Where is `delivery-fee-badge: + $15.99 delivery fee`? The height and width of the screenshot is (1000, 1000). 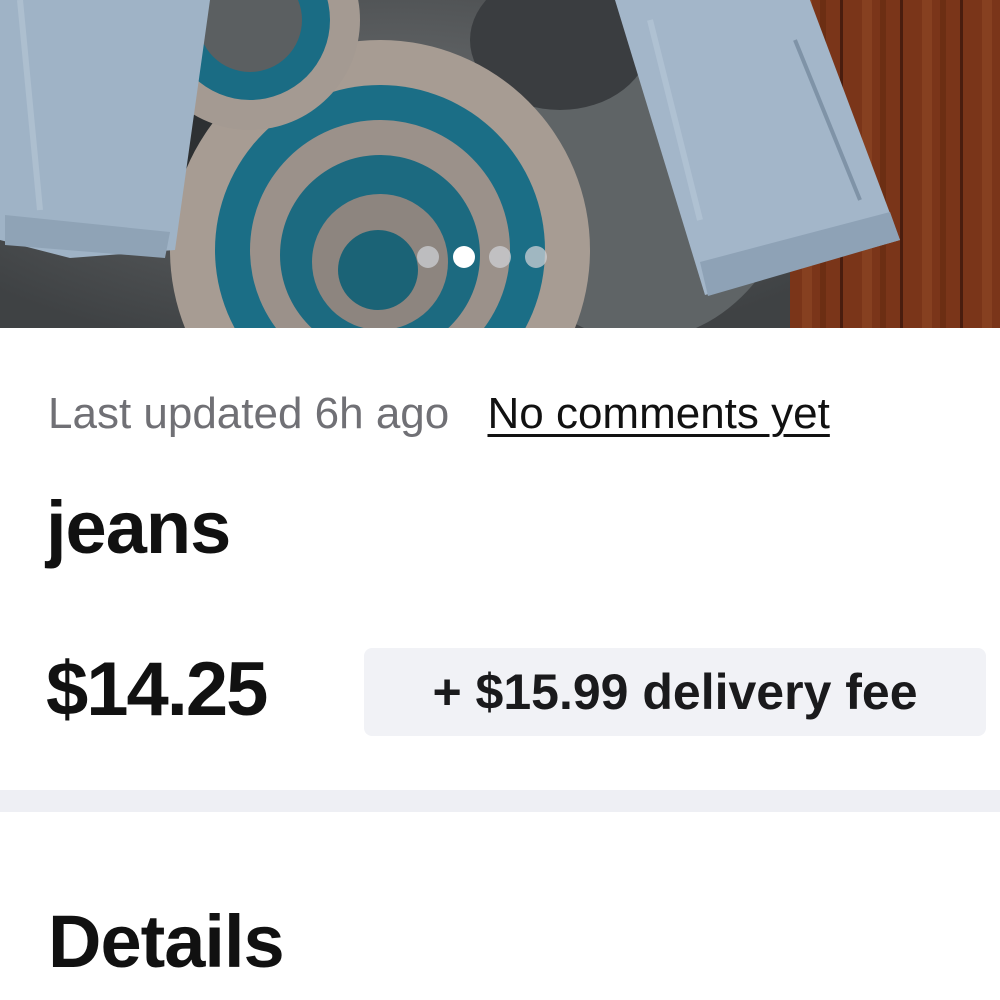
delivery-fee-badge: + $15.99 delivery fee is located at coordinates (675, 692).